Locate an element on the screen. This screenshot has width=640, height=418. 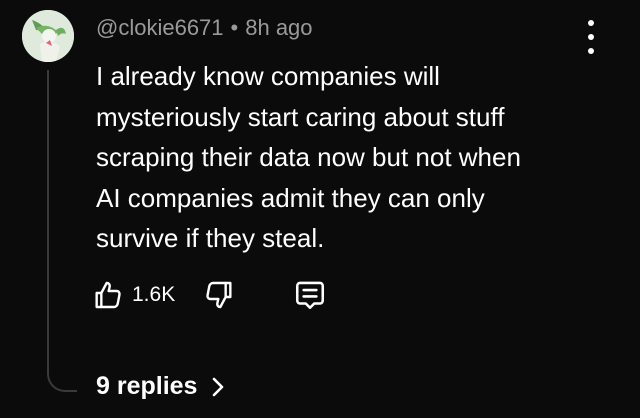
like-count: 1.6K is located at coordinates (154, 294).